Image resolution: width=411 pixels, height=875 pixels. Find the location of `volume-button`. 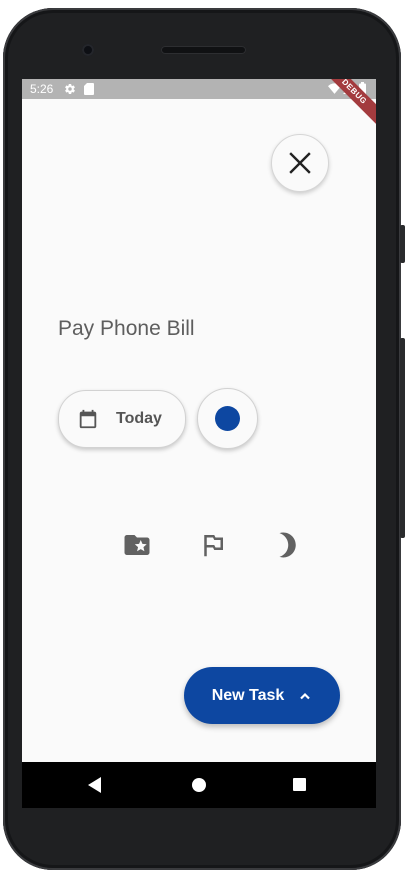

volume-button is located at coordinates (402, 244).